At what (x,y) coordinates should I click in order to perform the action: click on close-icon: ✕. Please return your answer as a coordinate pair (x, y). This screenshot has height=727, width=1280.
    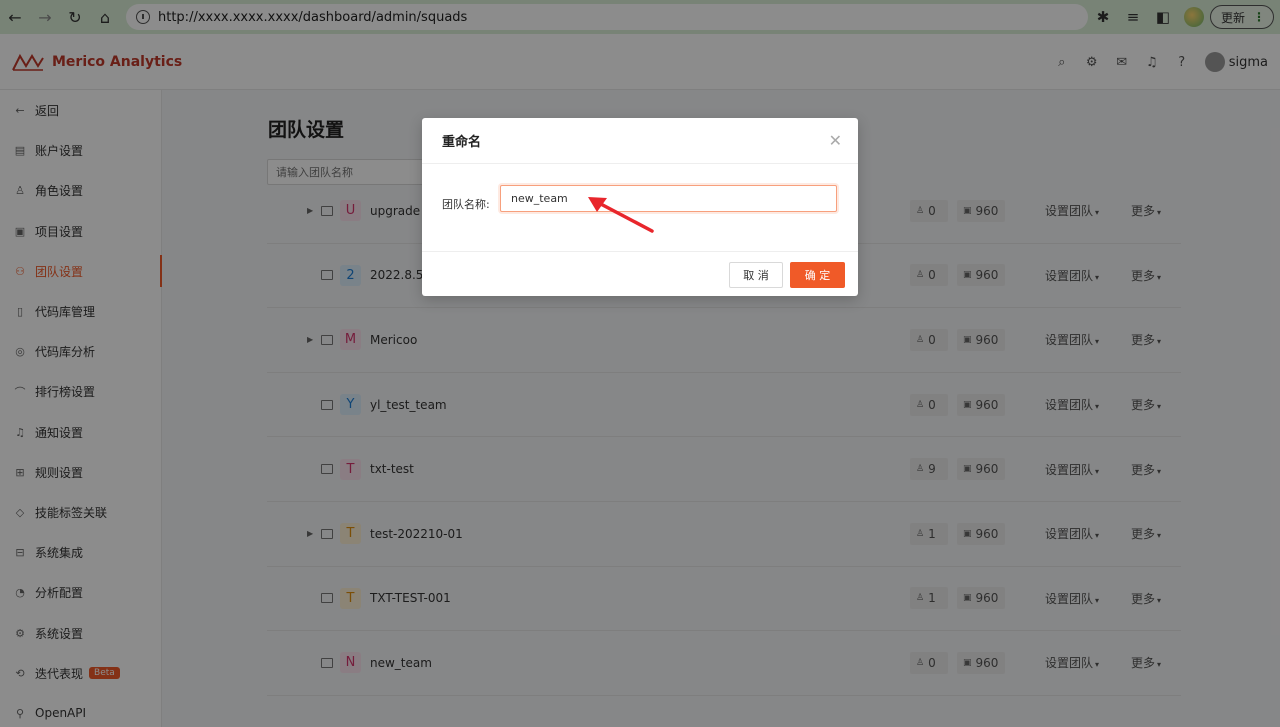
    Looking at the image, I should click on (835, 140).